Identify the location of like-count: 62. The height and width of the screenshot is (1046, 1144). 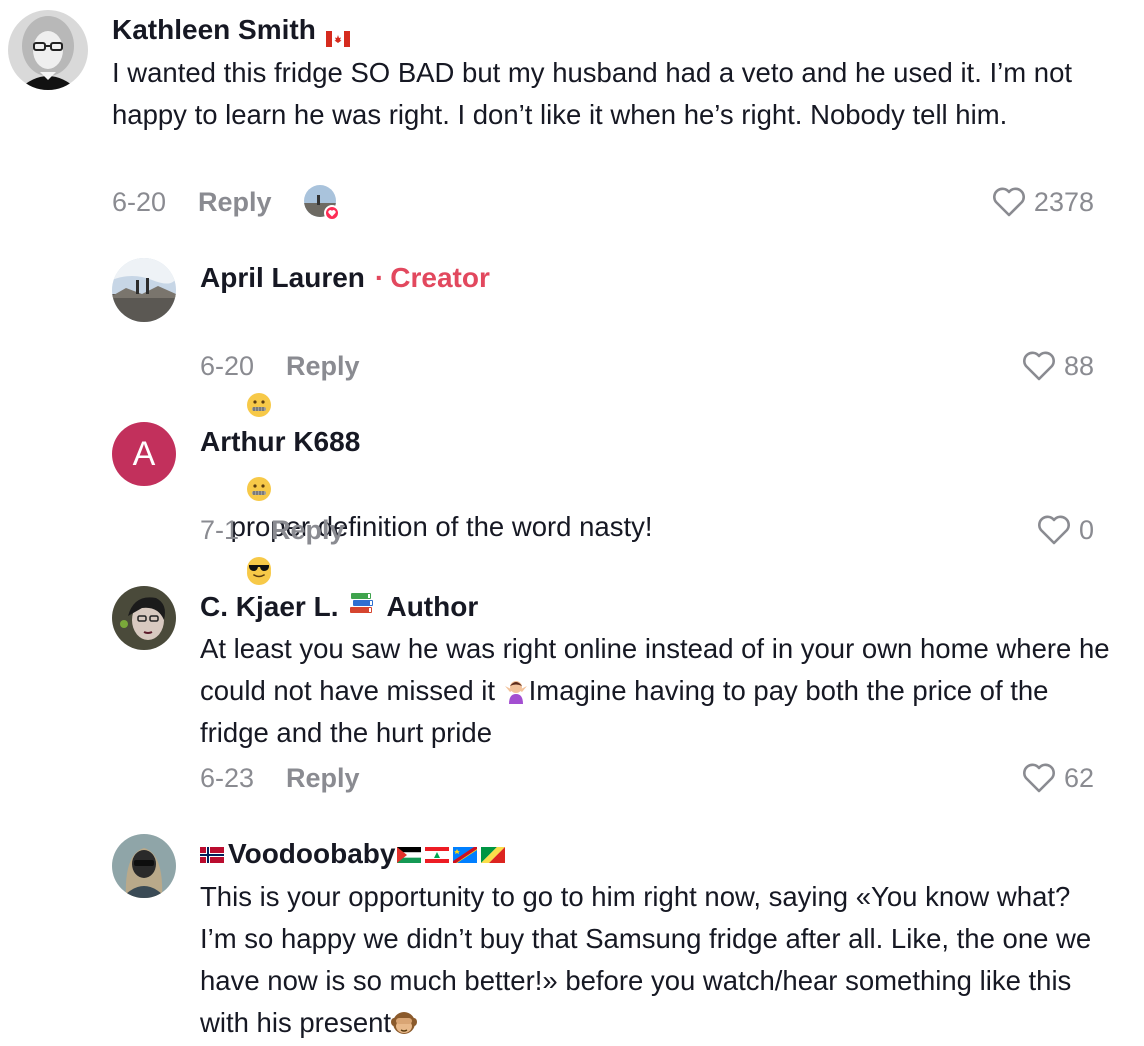
(1078, 777).